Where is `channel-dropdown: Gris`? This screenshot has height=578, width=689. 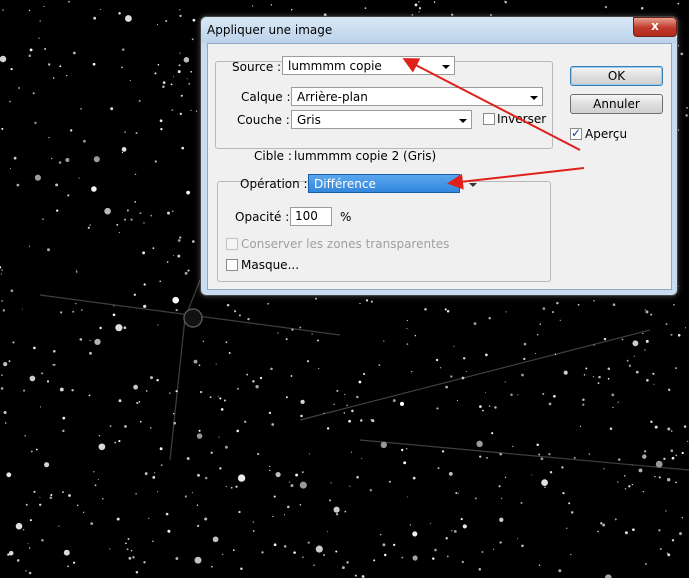
channel-dropdown: Gris is located at coordinates (381, 119).